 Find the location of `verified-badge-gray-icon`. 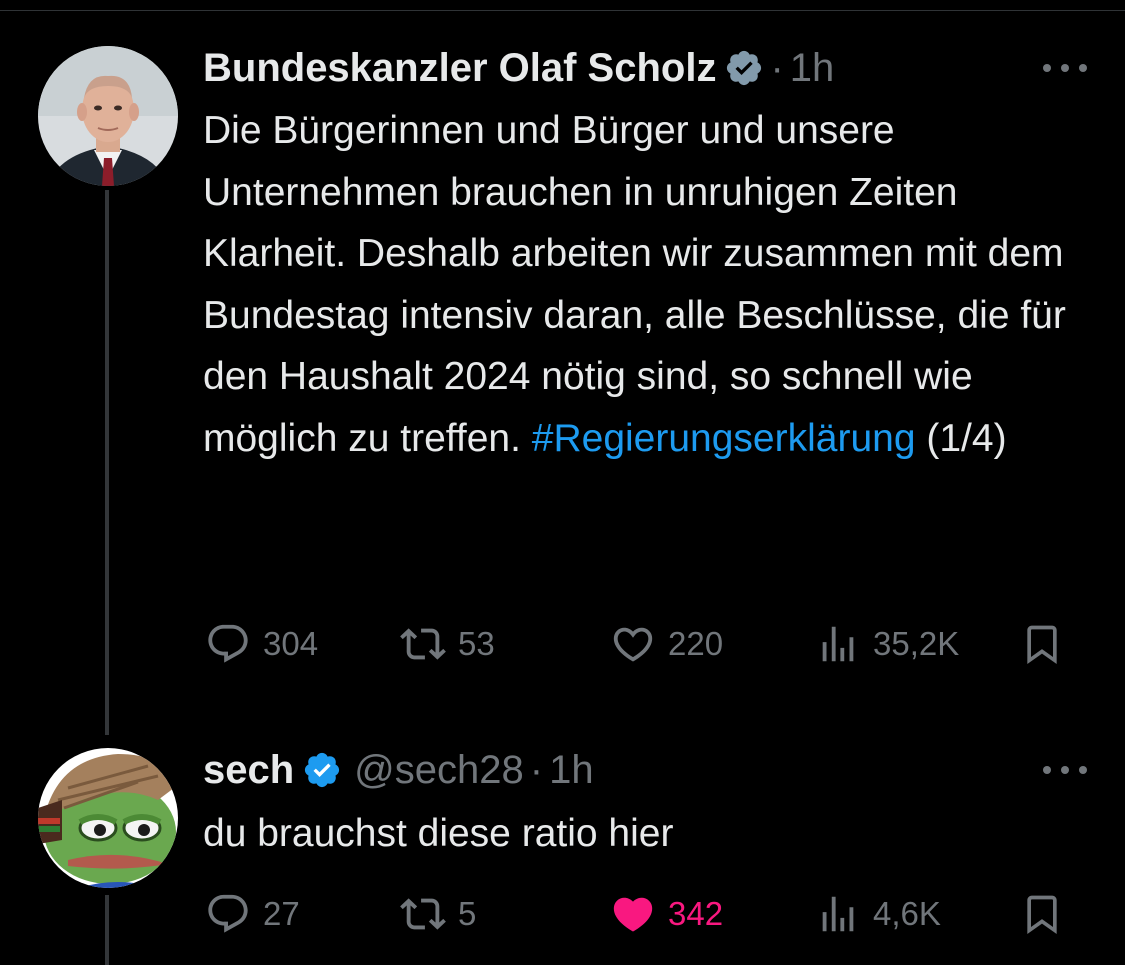

verified-badge-gray-icon is located at coordinates (744, 68).